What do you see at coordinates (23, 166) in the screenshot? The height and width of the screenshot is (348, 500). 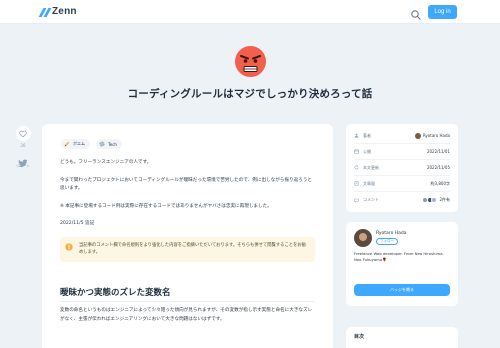 I see `share-label: ツイート` at bounding box center [23, 166].